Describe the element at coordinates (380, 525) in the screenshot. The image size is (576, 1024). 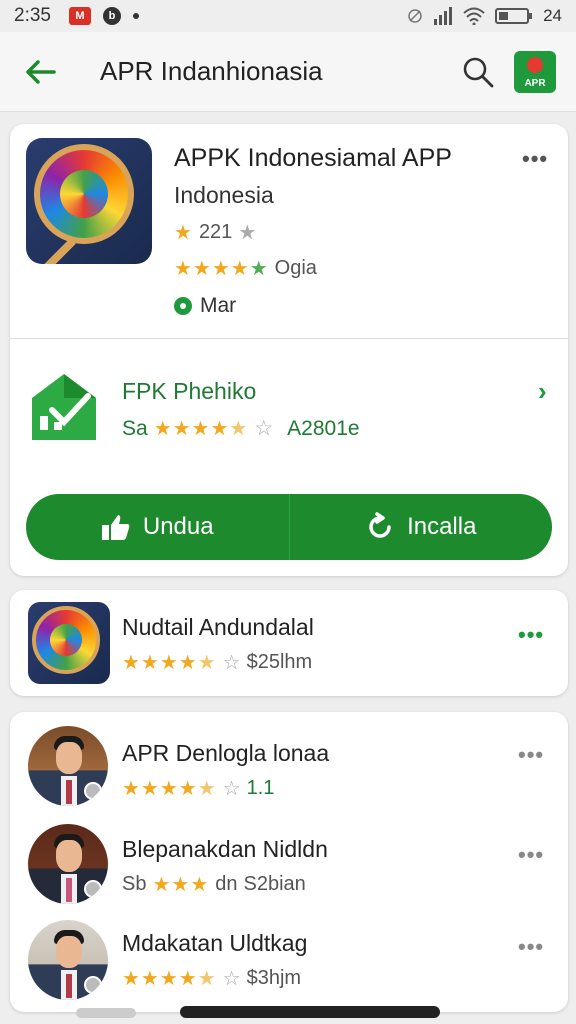
I see `refresh-icon` at that location.